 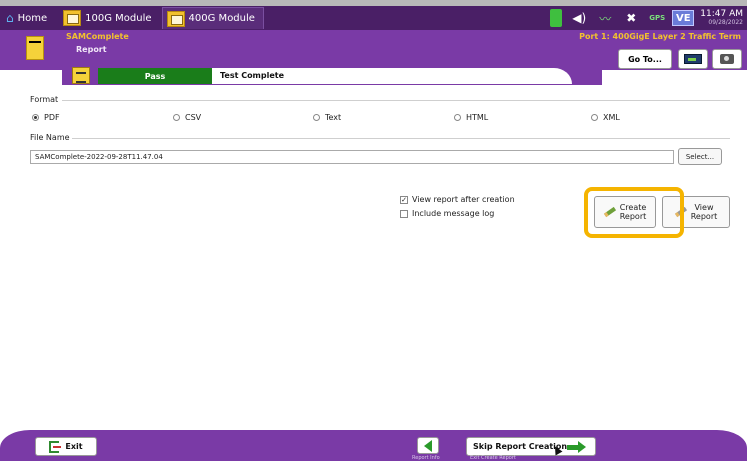 I want to click on results-icon, so click(x=81, y=75).